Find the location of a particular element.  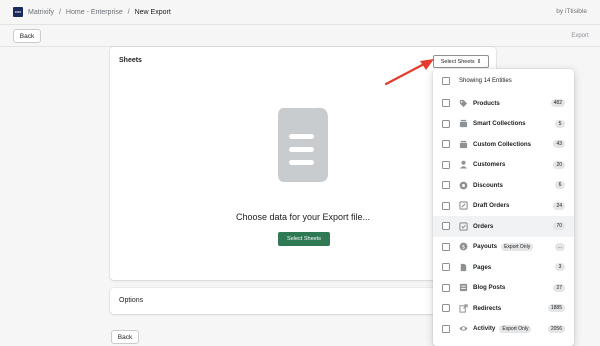

page-icon is located at coordinates (463, 267).